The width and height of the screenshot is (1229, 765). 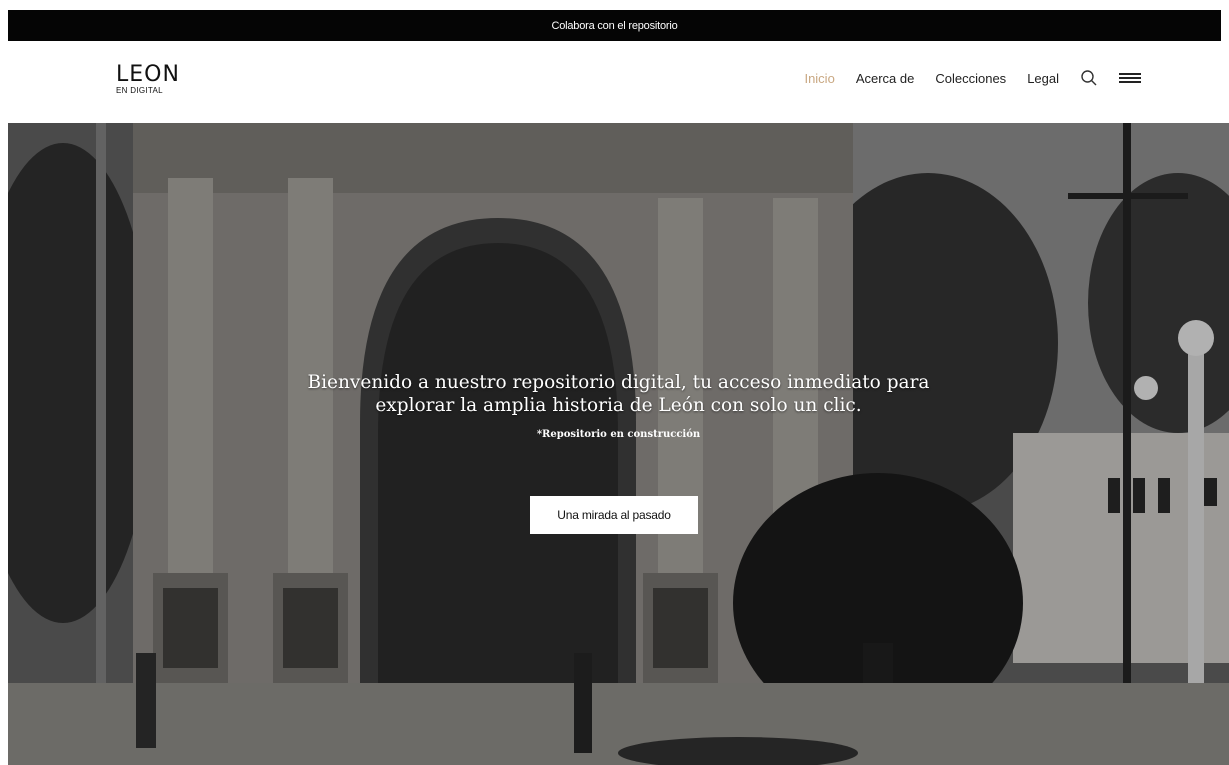 What do you see at coordinates (148, 74) in the screenshot?
I see `logo-wordmark: LEON` at bounding box center [148, 74].